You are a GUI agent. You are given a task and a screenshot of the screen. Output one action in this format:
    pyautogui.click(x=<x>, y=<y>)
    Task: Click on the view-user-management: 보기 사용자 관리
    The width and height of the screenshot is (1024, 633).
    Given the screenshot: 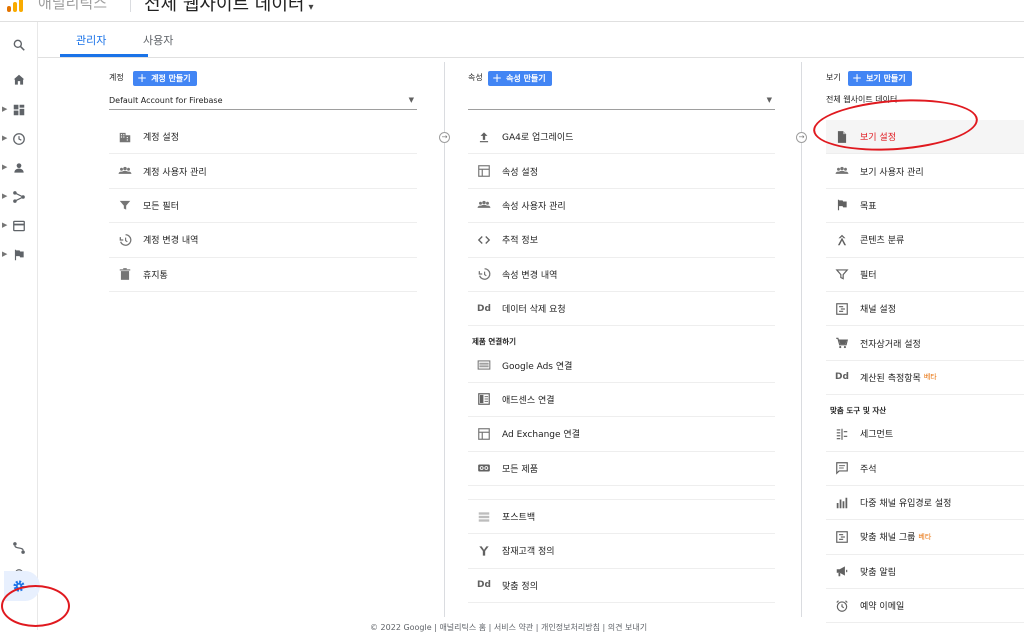 What is the action you would take?
    pyautogui.click(x=925, y=171)
    